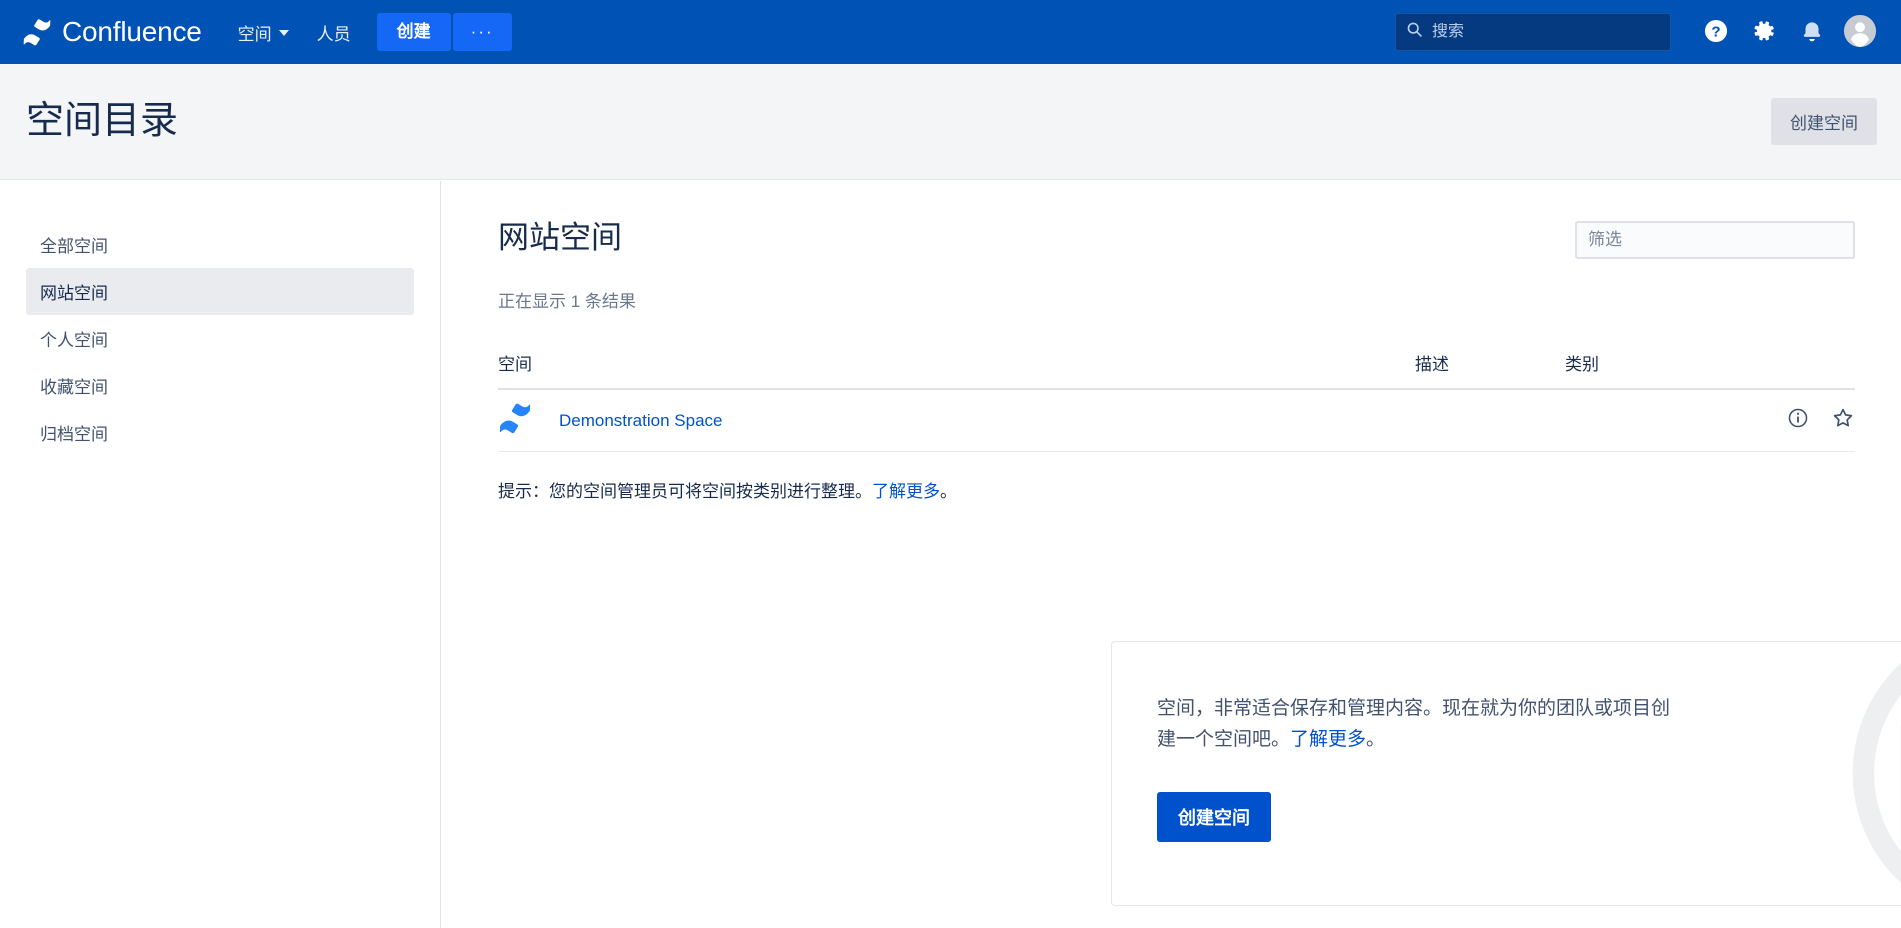  I want to click on notifications-button, so click(1812, 32).